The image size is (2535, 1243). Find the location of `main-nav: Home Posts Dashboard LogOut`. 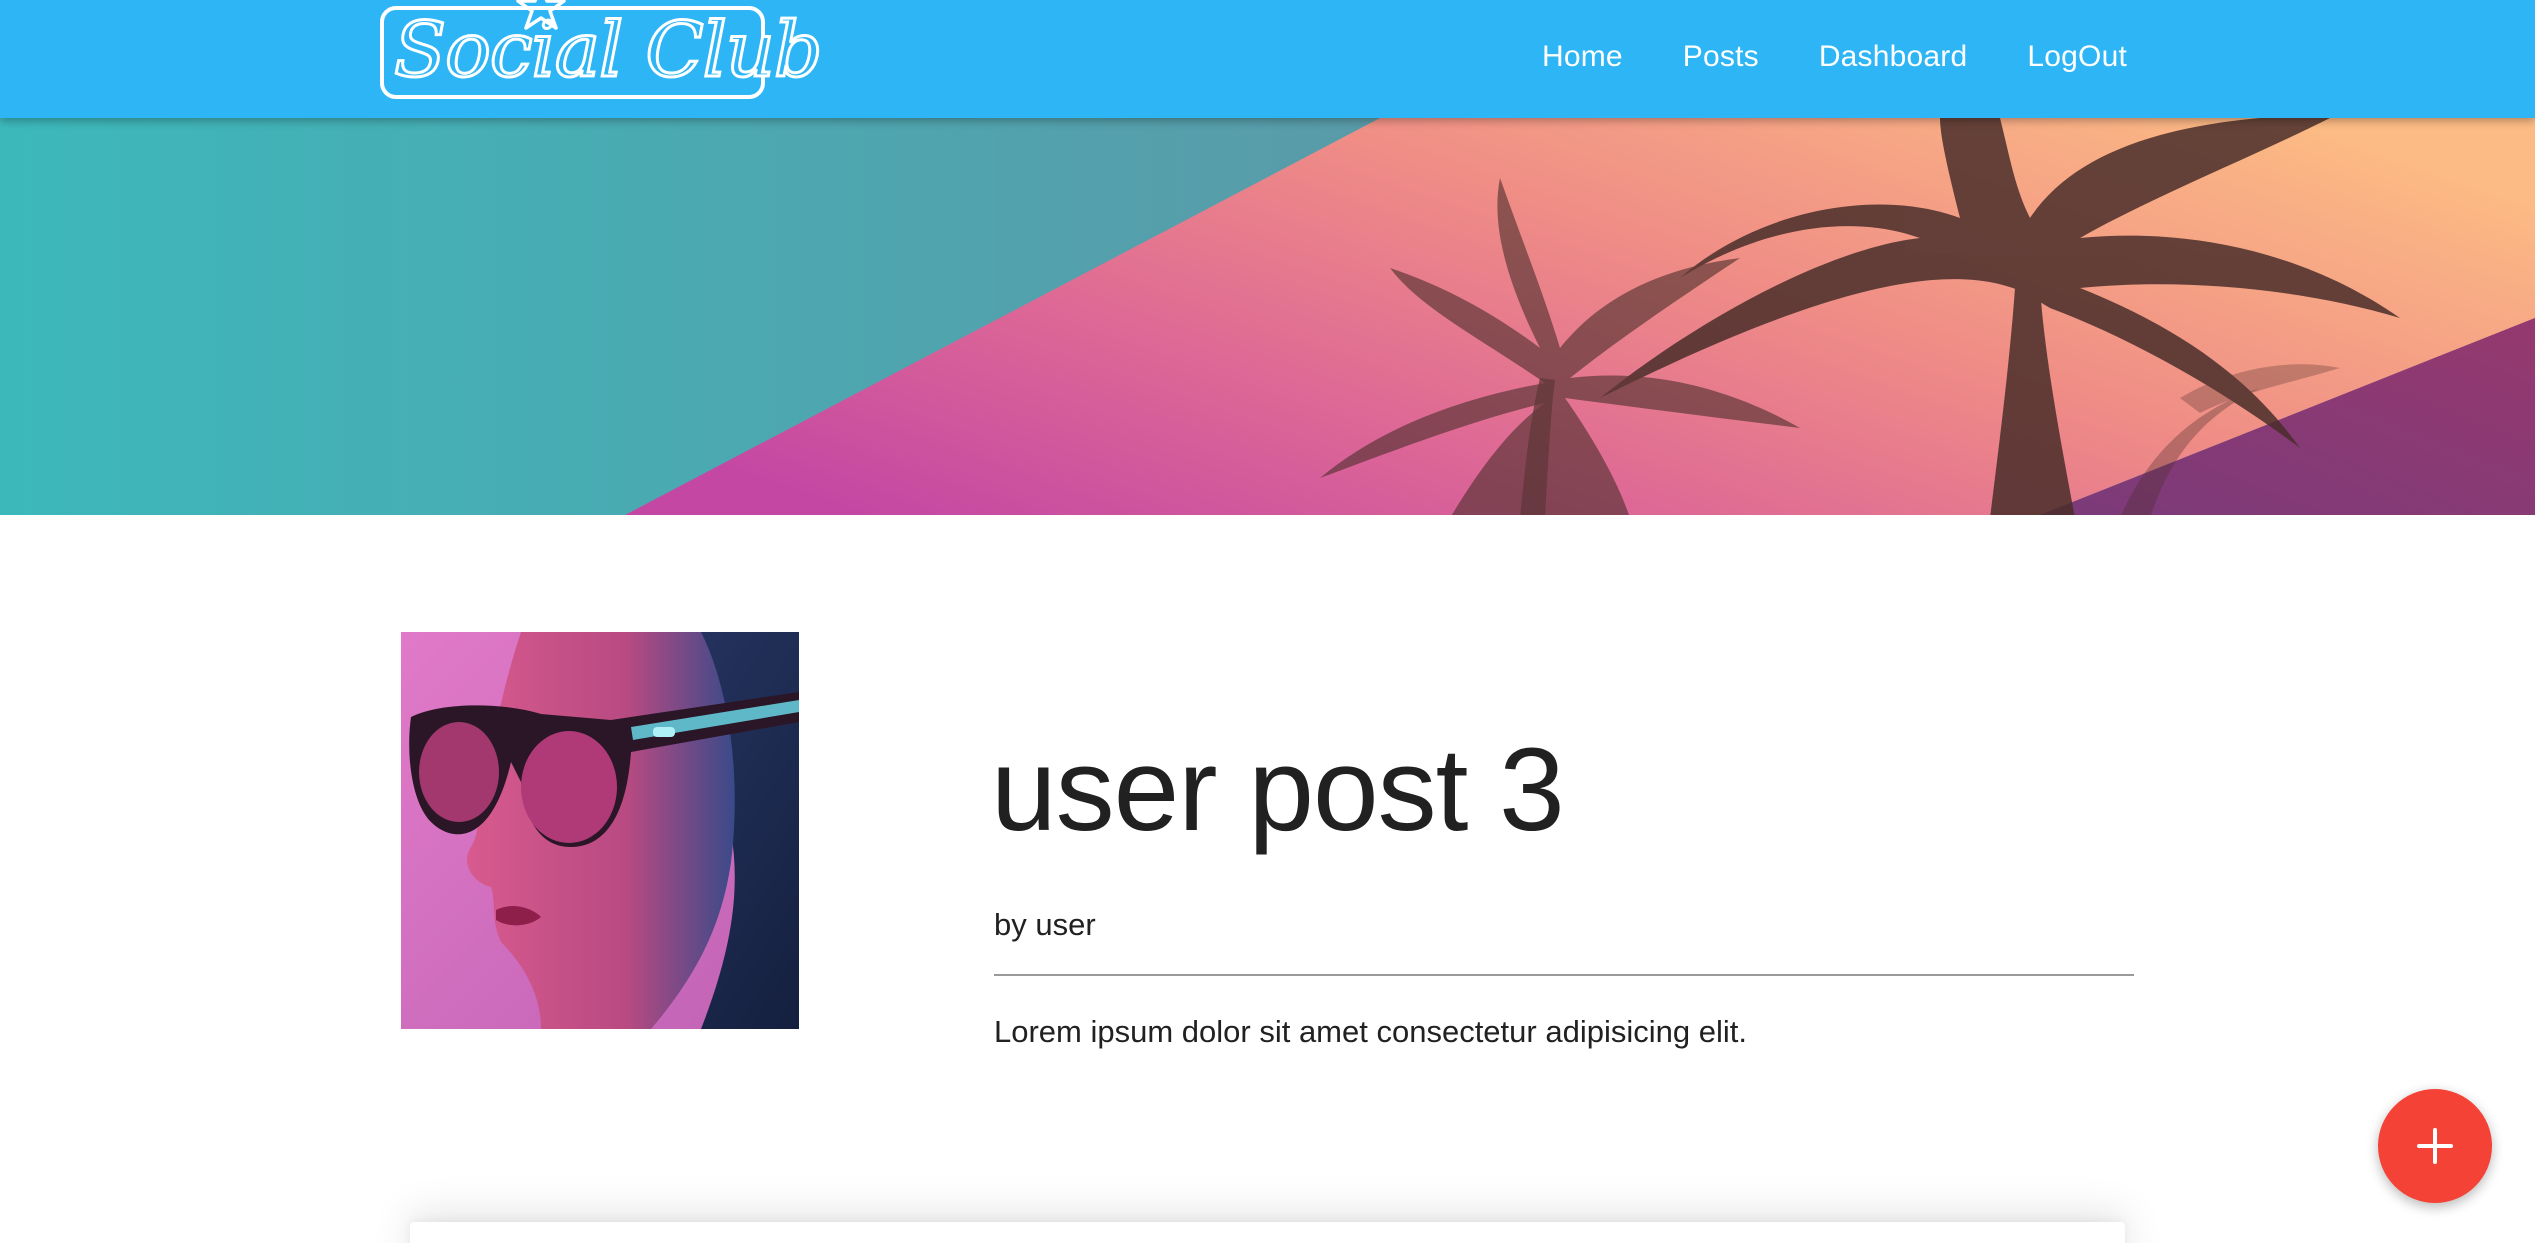

main-nav: Home Posts Dashboard LogOut is located at coordinates (1834, 57).